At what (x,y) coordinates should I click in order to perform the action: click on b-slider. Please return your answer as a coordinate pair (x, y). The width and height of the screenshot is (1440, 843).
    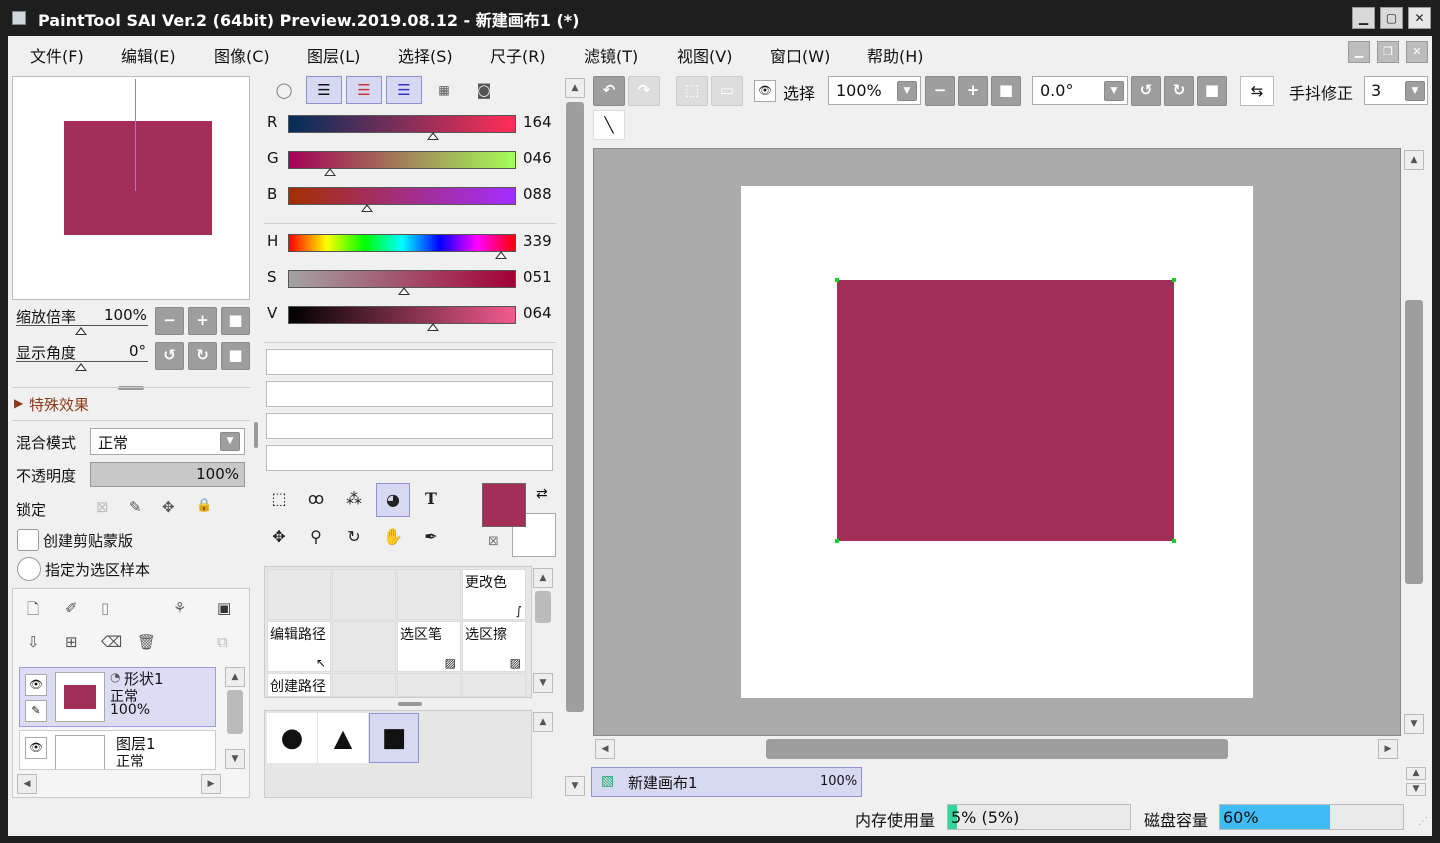
    Looking at the image, I should click on (402, 196).